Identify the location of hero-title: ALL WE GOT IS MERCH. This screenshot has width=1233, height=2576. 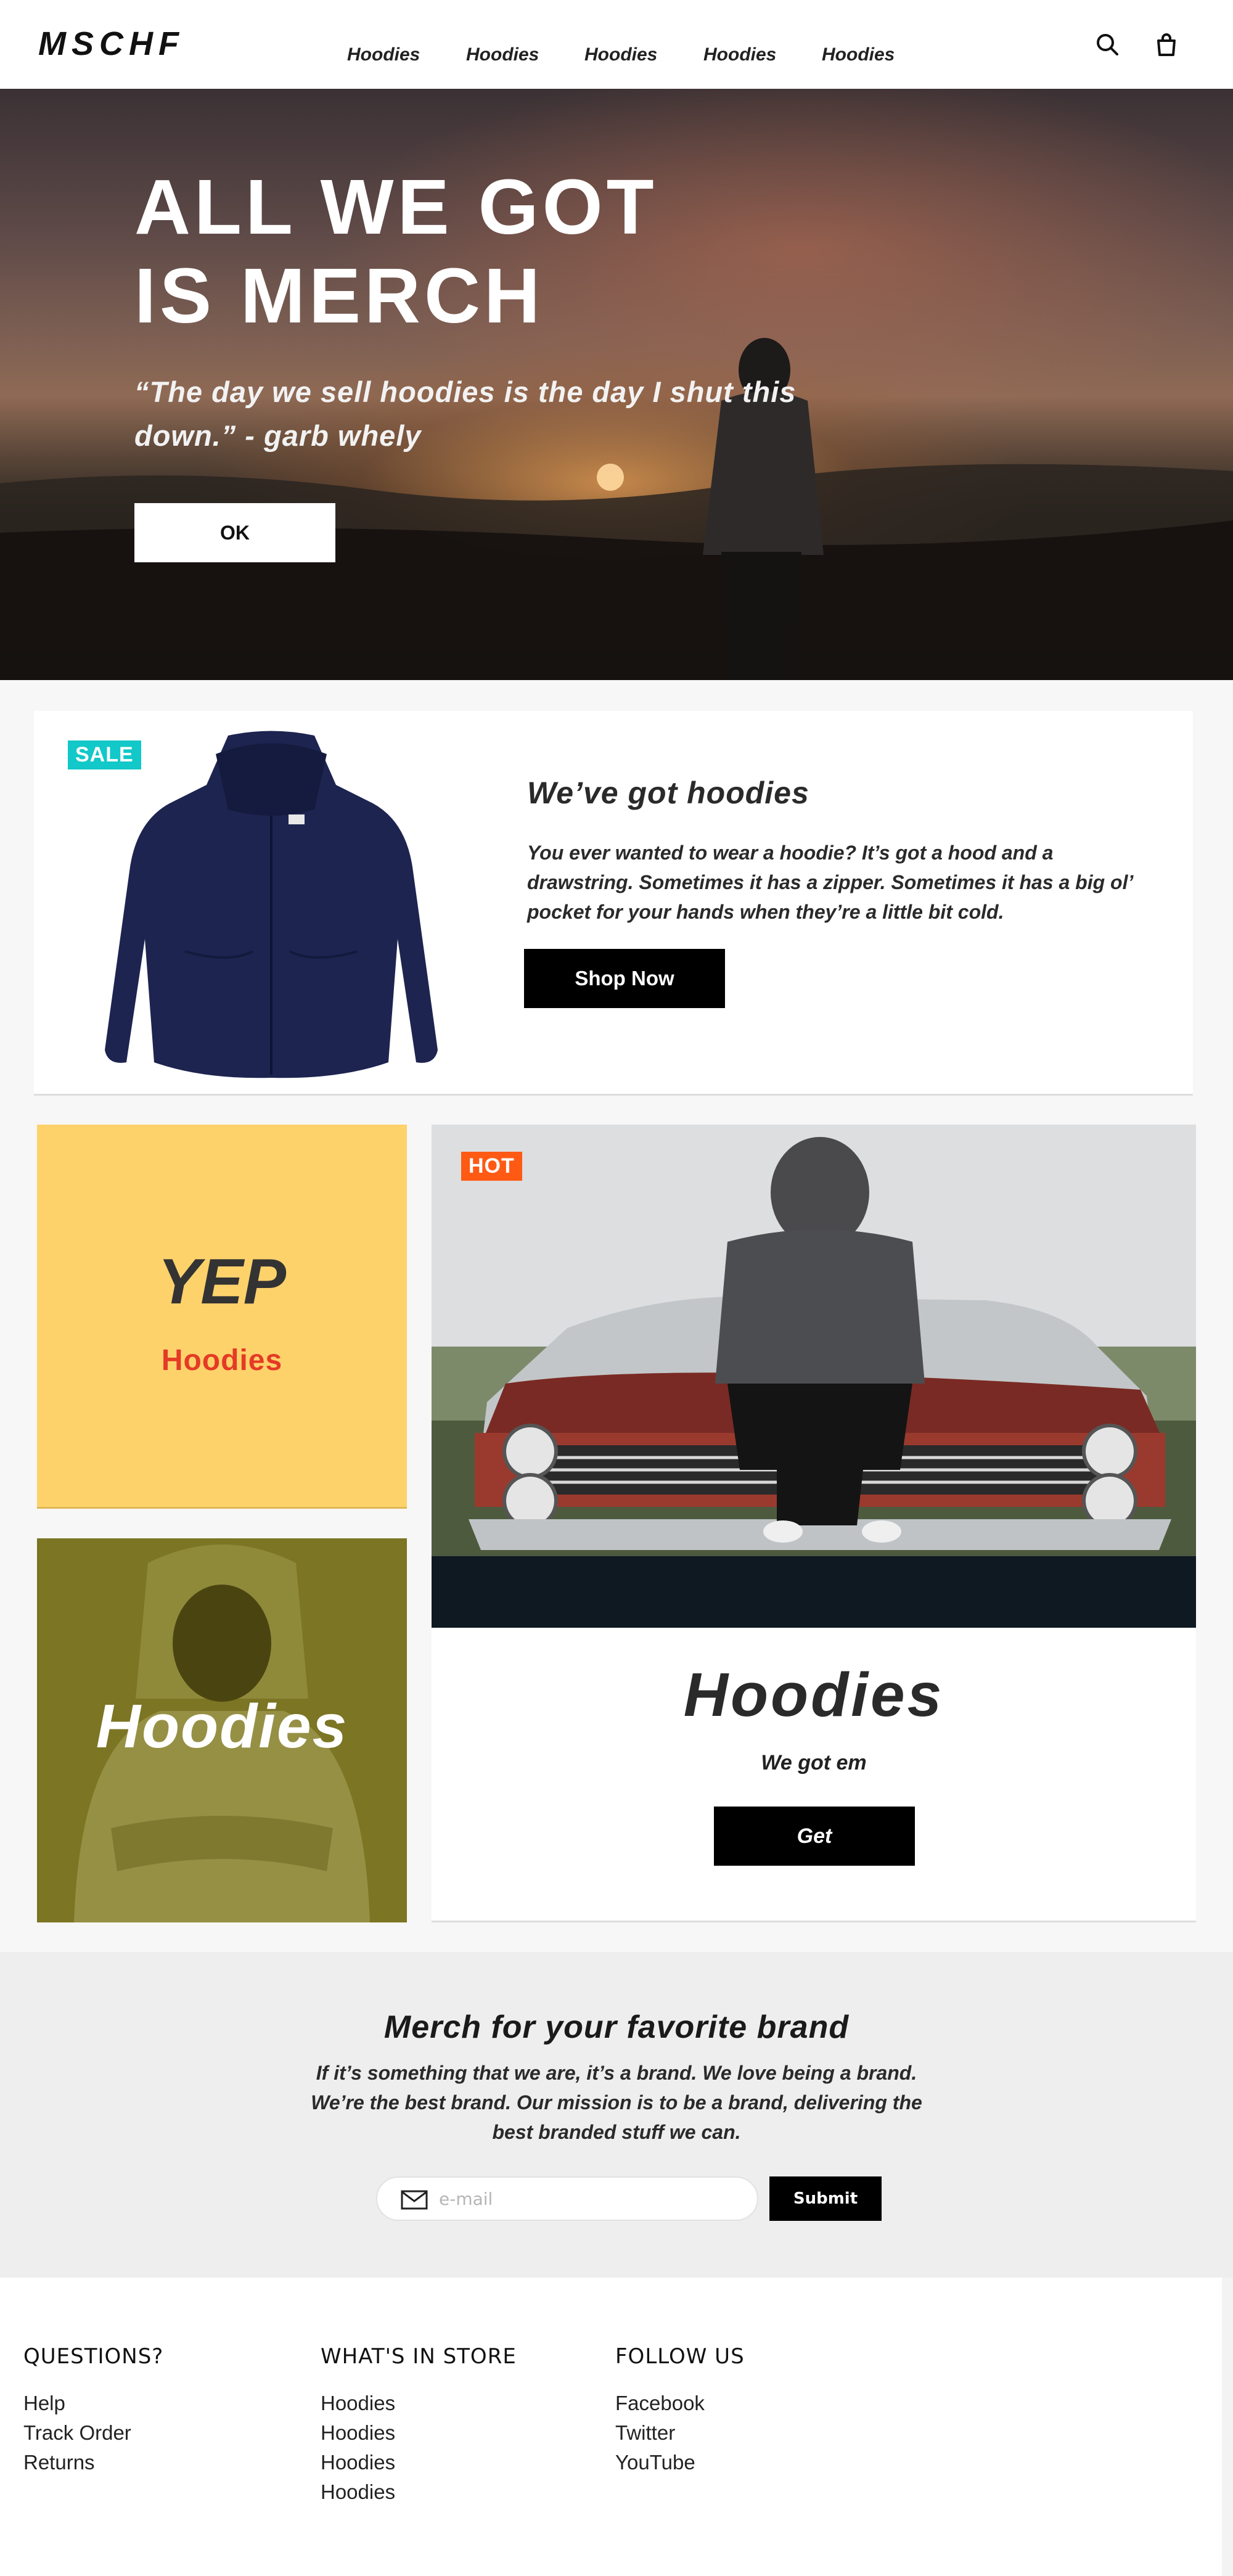
(396, 252).